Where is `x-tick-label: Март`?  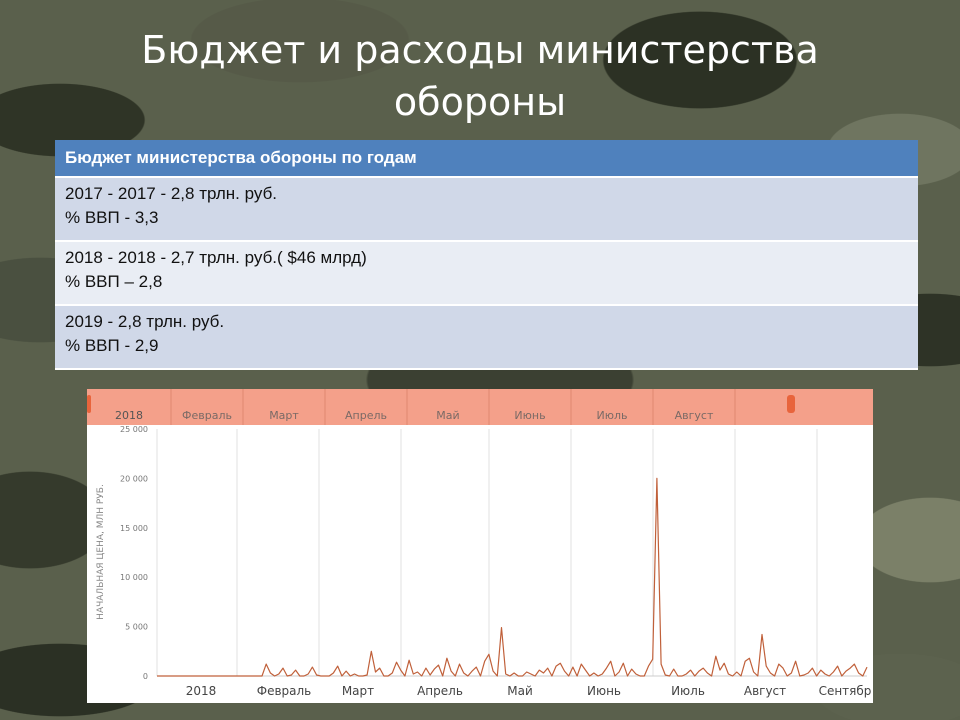
x-tick-label: Март is located at coordinates (358, 691).